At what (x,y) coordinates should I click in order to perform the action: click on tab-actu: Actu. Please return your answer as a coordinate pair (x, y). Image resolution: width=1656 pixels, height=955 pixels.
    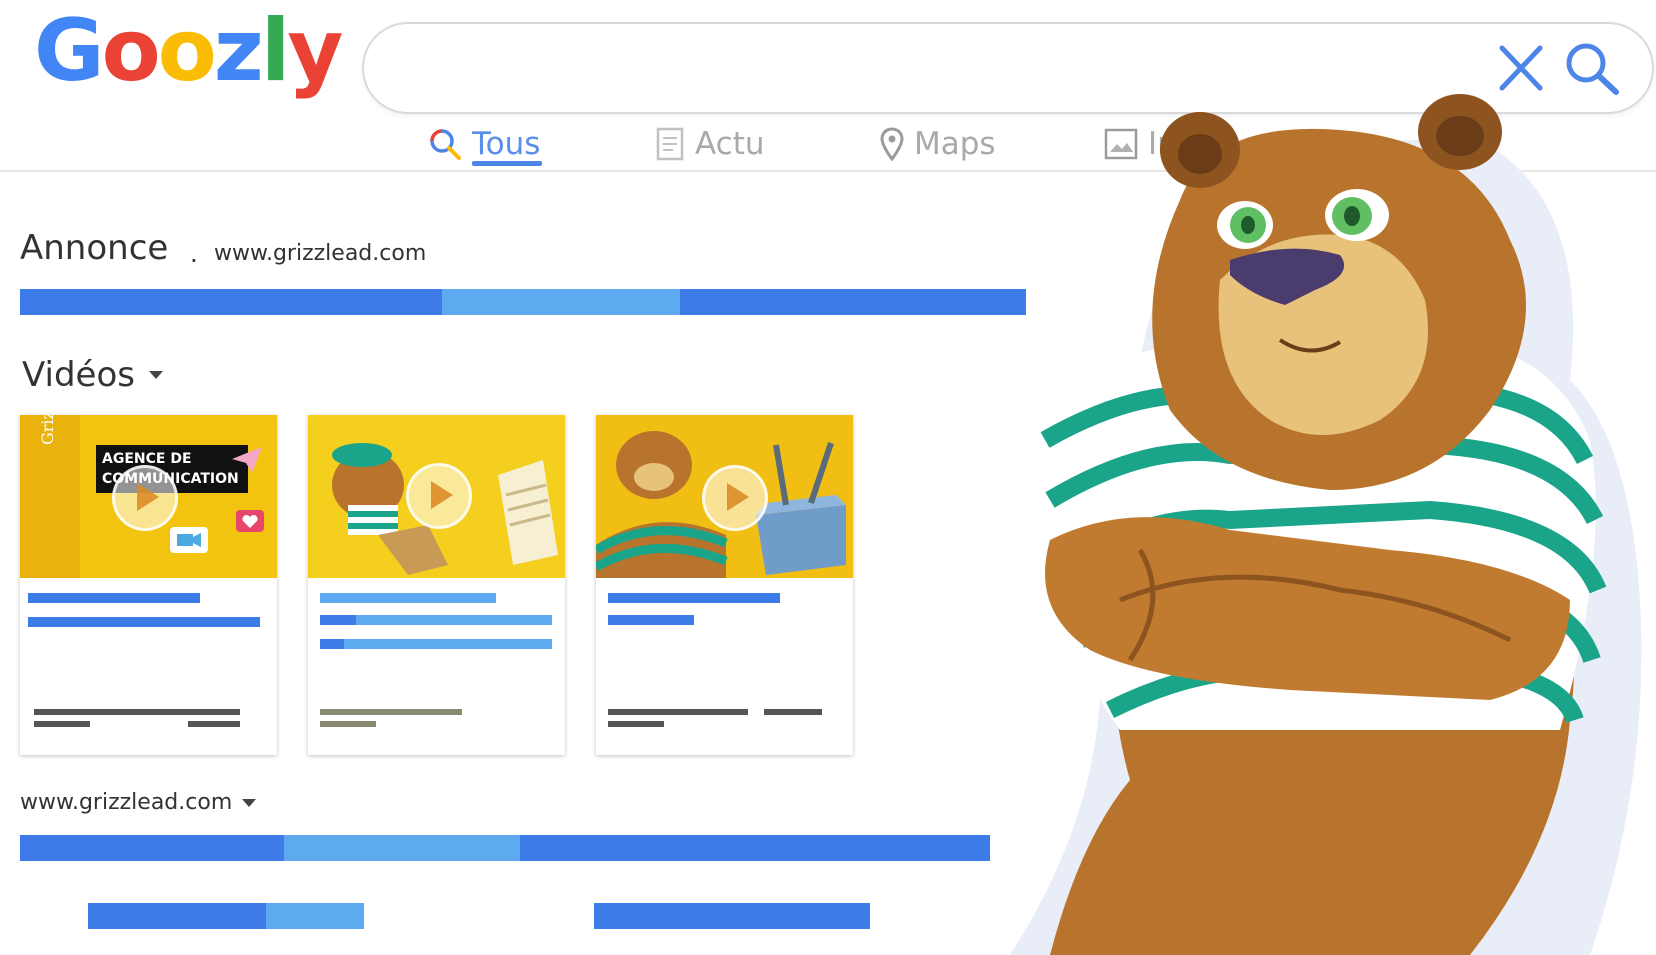
    Looking at the image, I should click on (710, 144).